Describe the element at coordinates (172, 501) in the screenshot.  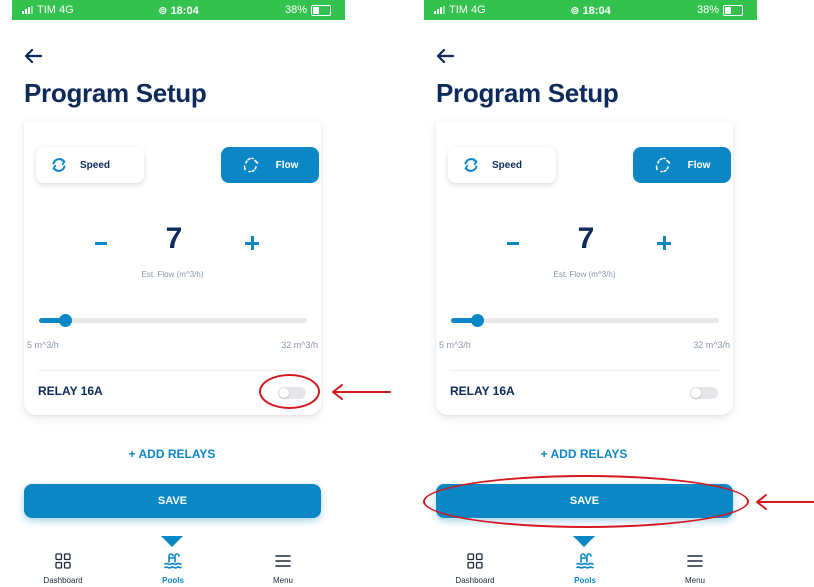
I see `save-button: SAVE` at that location.